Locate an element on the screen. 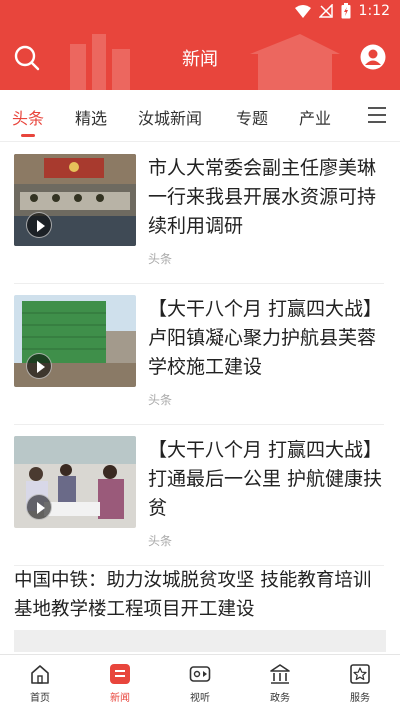 The width and height of the screenshot is (400, 710). next-item-placeholder is located at coordinates (200, 641).